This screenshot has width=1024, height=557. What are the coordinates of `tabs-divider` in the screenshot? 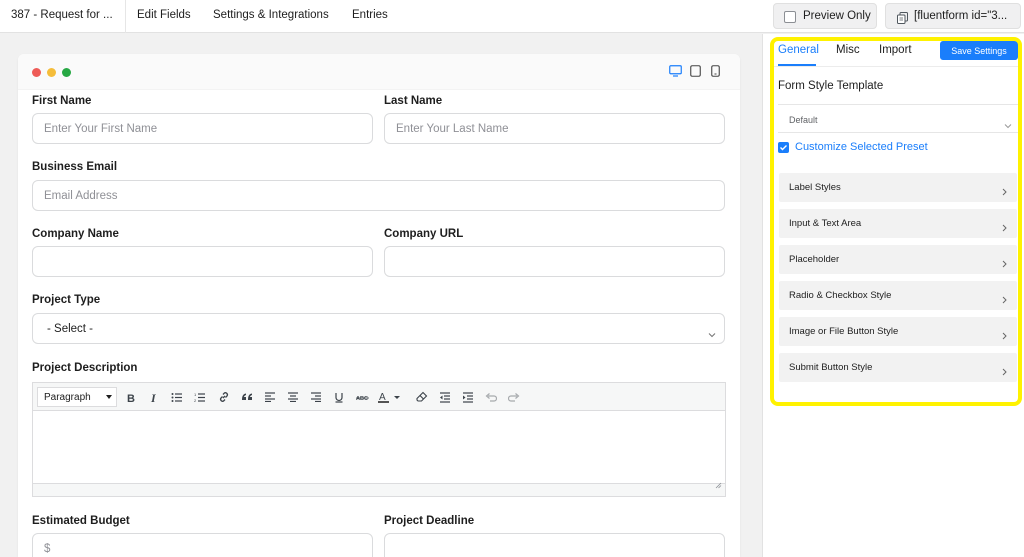 It's located at (896, 66).